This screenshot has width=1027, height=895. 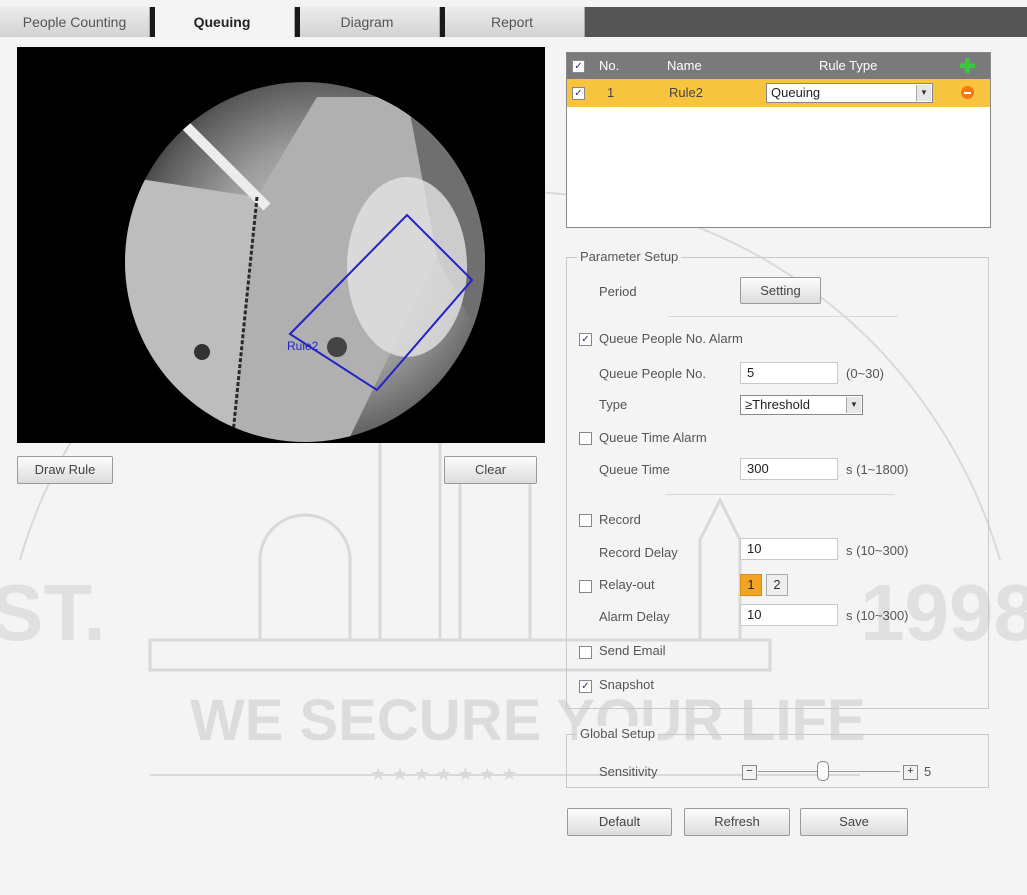 I want to click on queue-time-input: 300, so click(x=789, y=469).